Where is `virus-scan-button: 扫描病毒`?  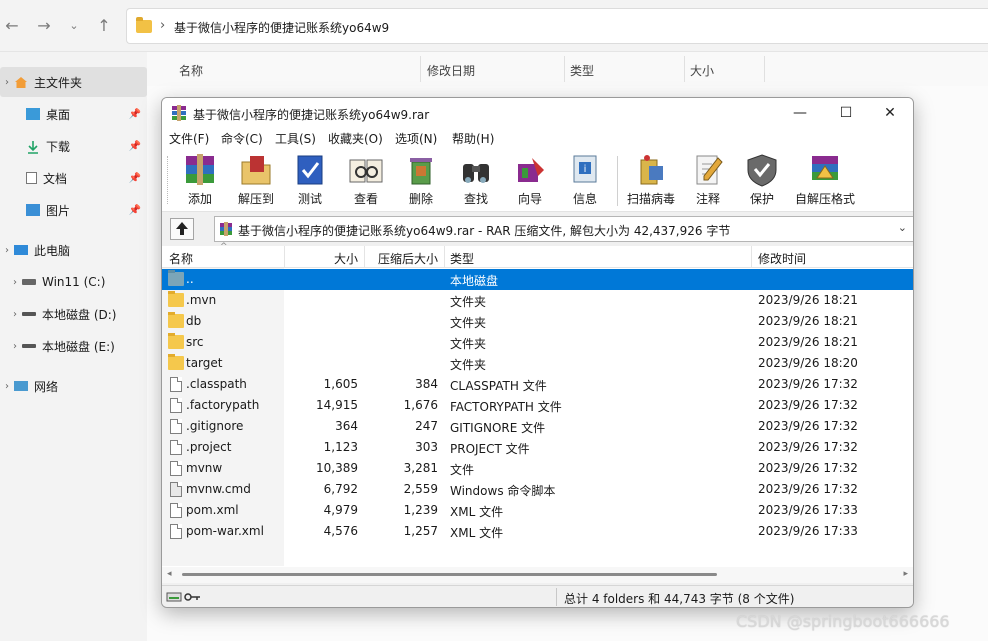
virus-scan-button: 扫描病毒 is located at coordinates (651, 181).